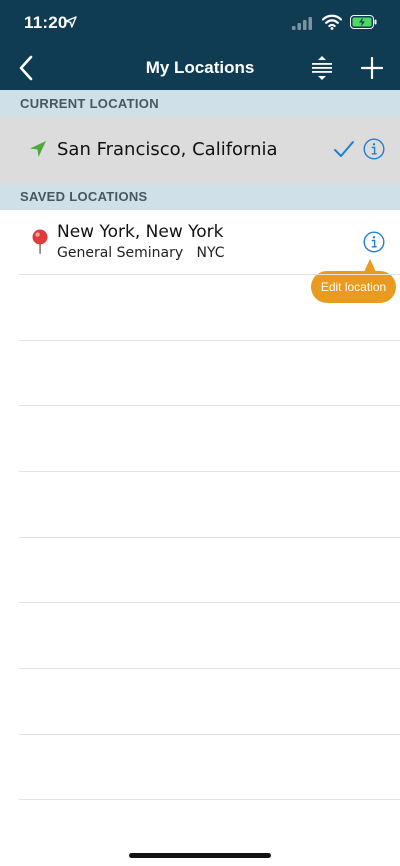 Image resolution: width=400 pixels, height=866 pixels. What do you see at coordinates (363, 22) in the screenshot?
I see `battery-charging-icon` at bounding box center [363, 22].